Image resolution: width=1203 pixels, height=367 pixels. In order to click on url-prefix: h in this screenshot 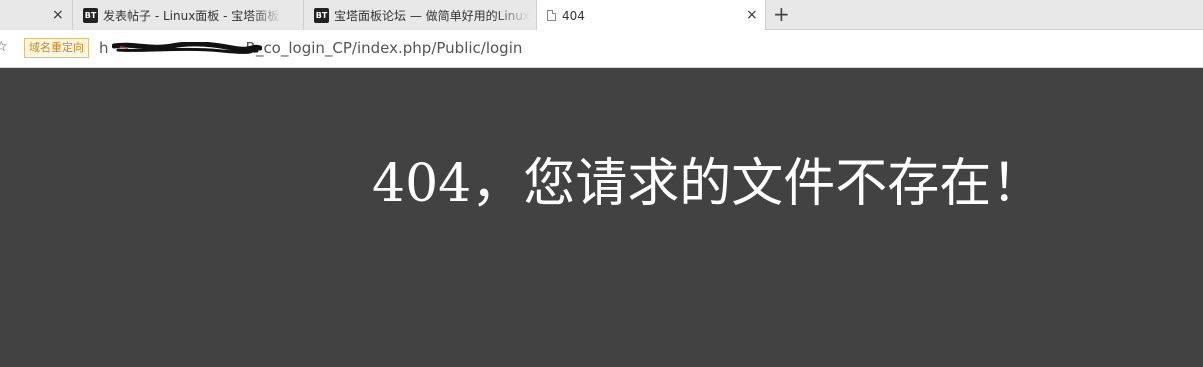, I will do `click(104, 48)`.